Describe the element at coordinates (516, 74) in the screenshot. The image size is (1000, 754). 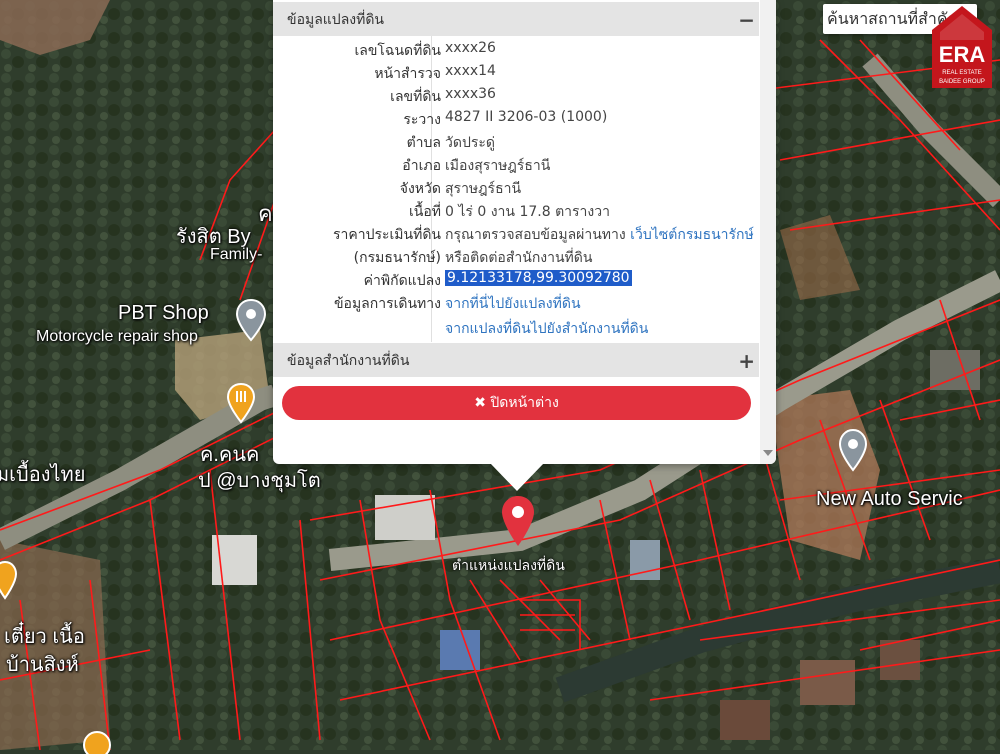
I see `info-row-survey-page: หน้าสำรวจ xxxx14` at that location.